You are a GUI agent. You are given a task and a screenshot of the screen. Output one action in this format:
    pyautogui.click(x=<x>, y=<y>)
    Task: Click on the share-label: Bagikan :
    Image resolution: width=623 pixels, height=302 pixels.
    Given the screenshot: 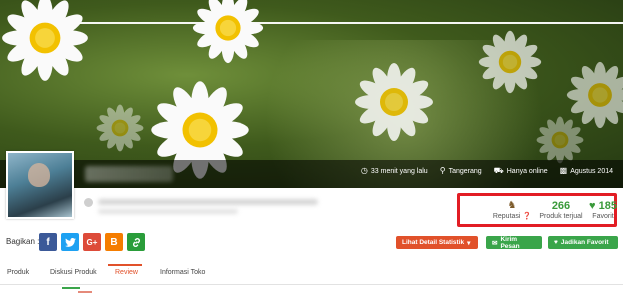 What is the action you would take?
    pyautogui.click(x=23, y=241)
    